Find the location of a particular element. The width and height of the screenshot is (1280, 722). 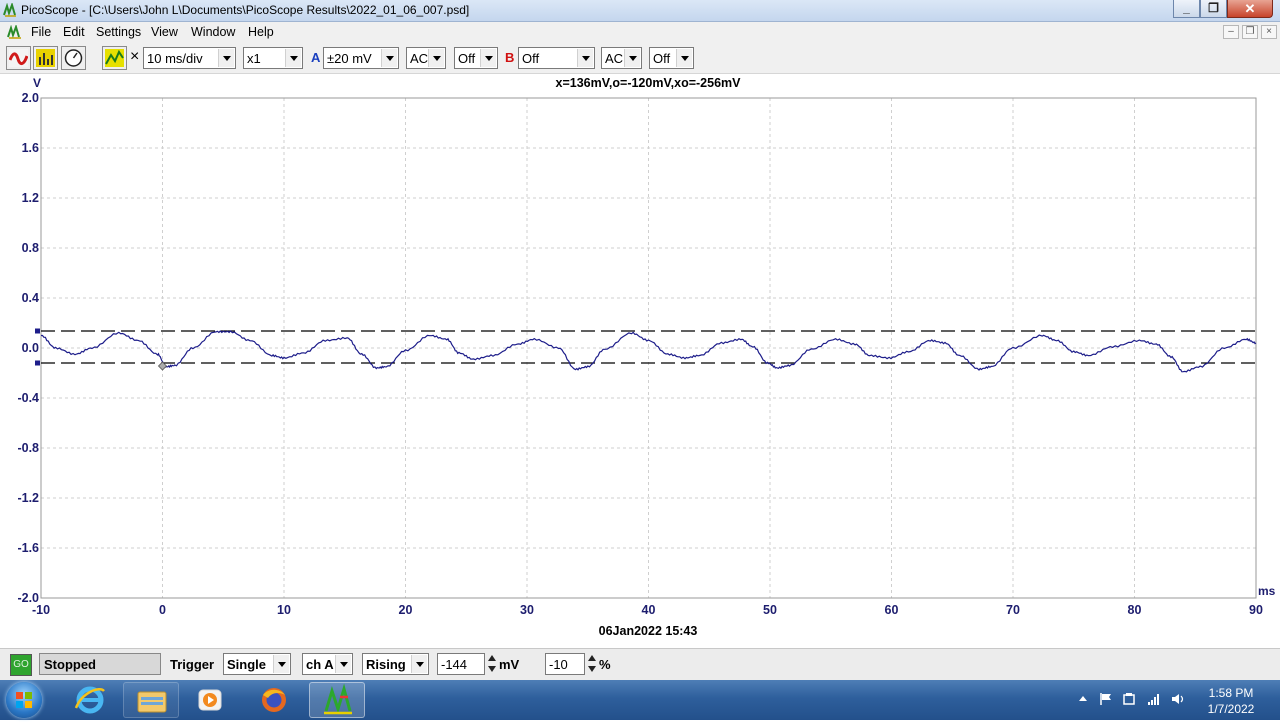

zoom-value: x1 is located at coordinates (254, 58).